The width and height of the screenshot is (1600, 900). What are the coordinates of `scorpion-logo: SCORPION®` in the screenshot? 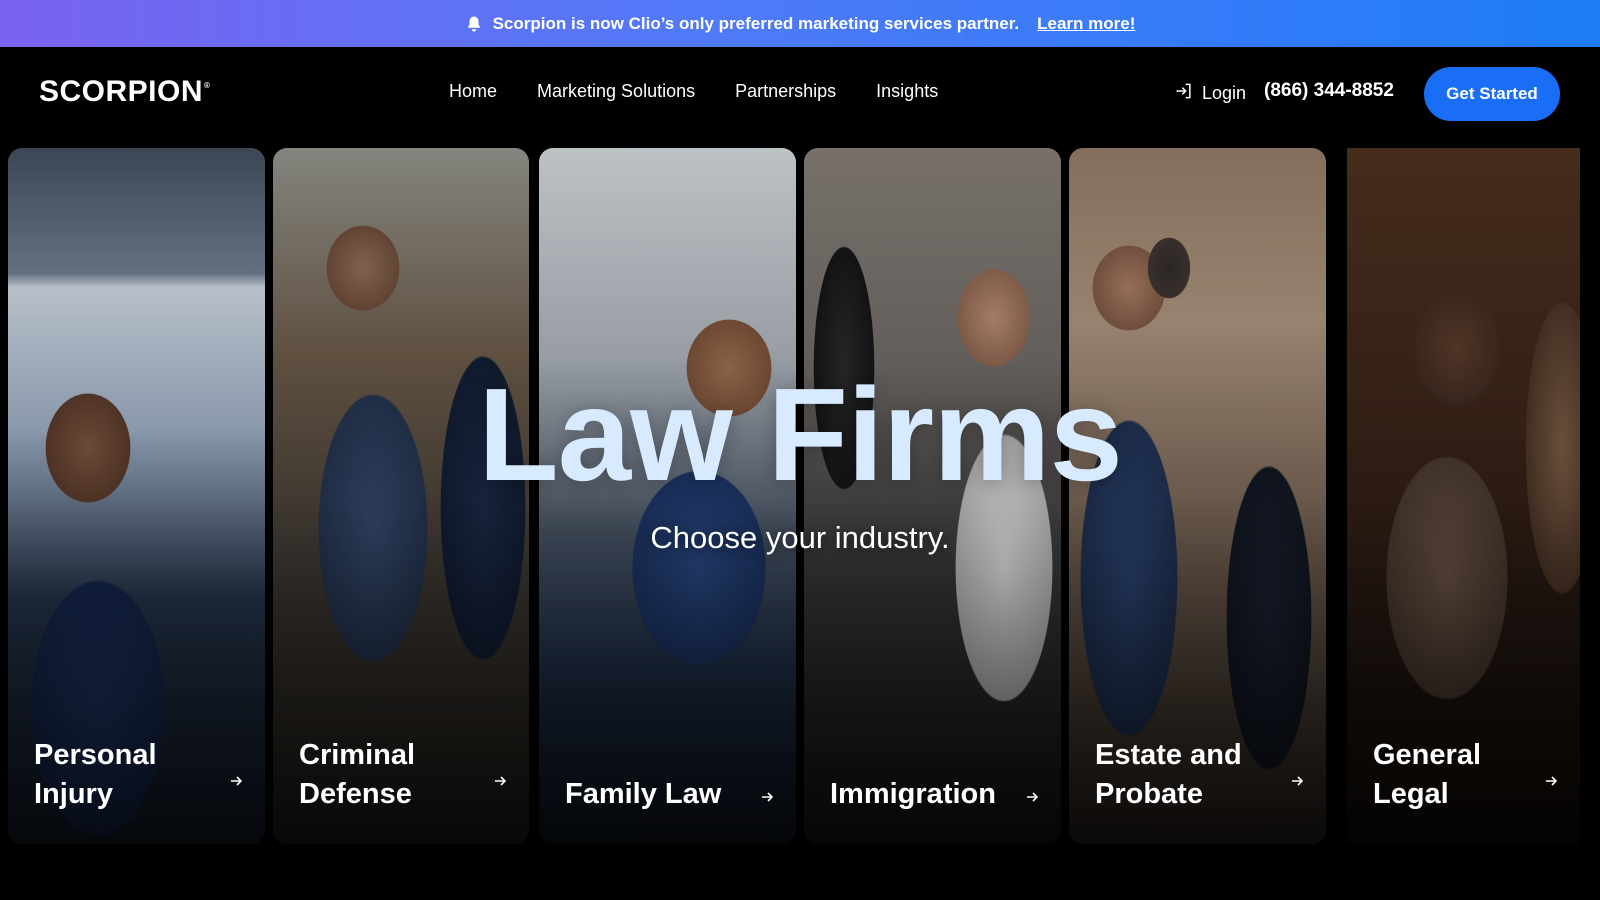 It's located at (124, 92).